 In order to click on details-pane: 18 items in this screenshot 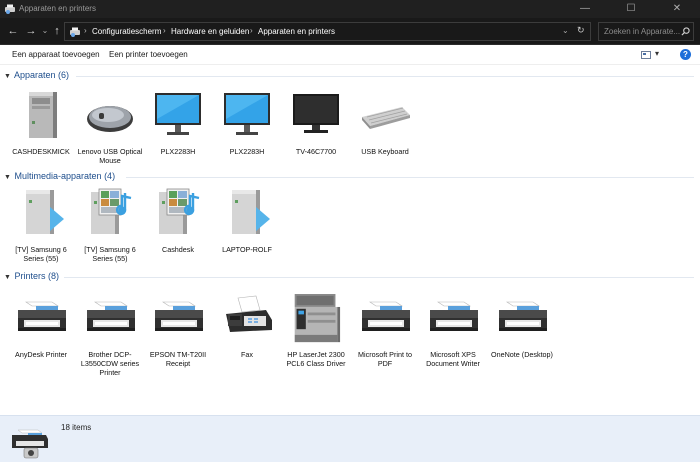, I will do `click(350, 438)`.